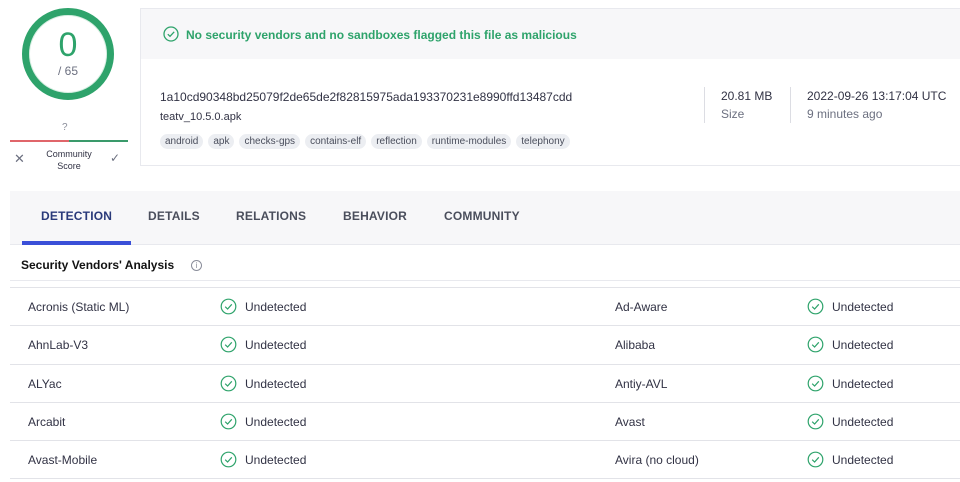 The height and width of the screenshot is (482, 960). Describe the element at coordinates (63, 460) in the screenshot. I see `vendor-name: Avast-Mobile` at that location.